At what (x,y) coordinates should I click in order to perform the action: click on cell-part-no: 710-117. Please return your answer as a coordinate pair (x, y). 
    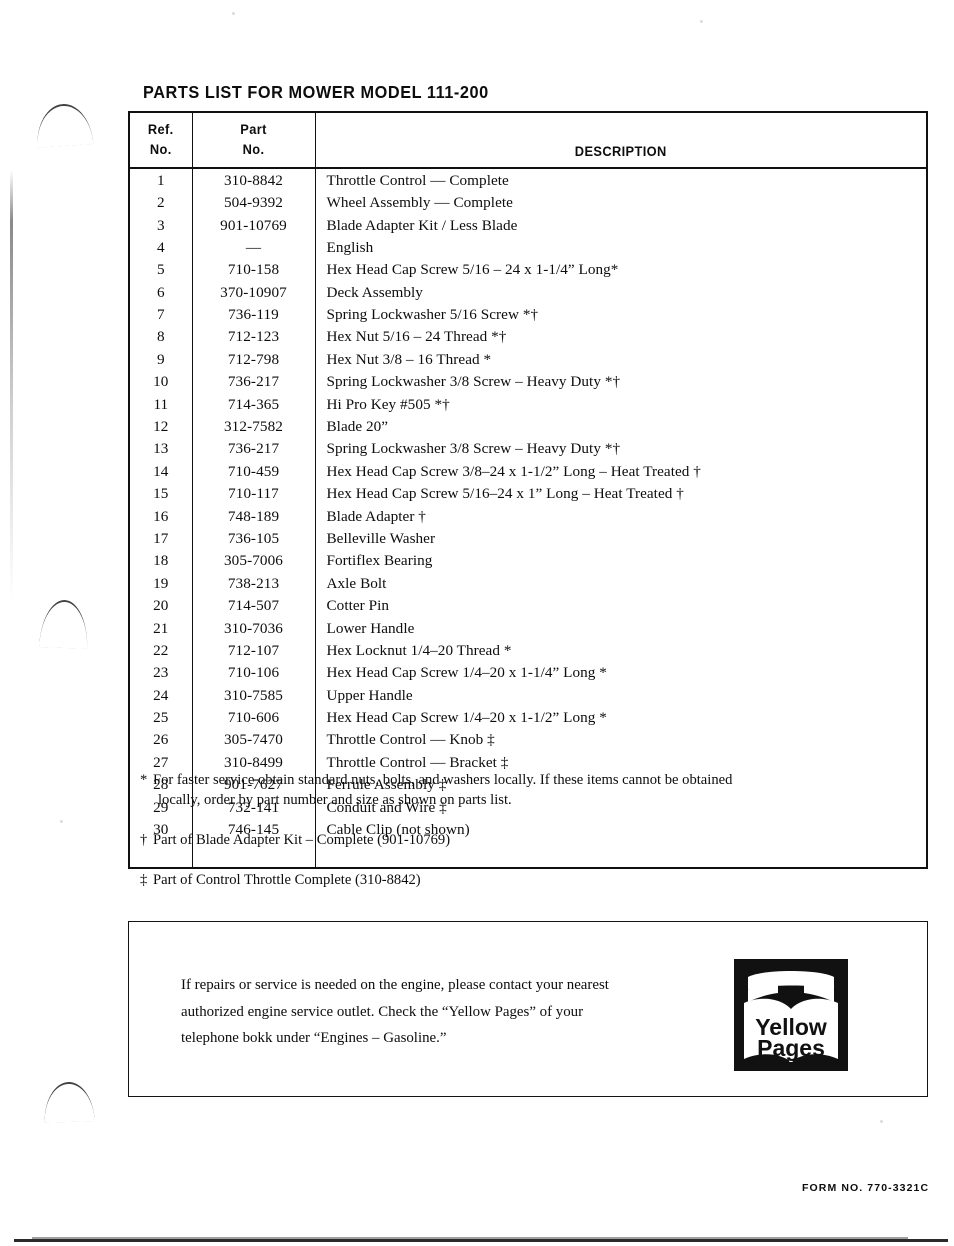
    Looking at the image, I should click on (254, 493).